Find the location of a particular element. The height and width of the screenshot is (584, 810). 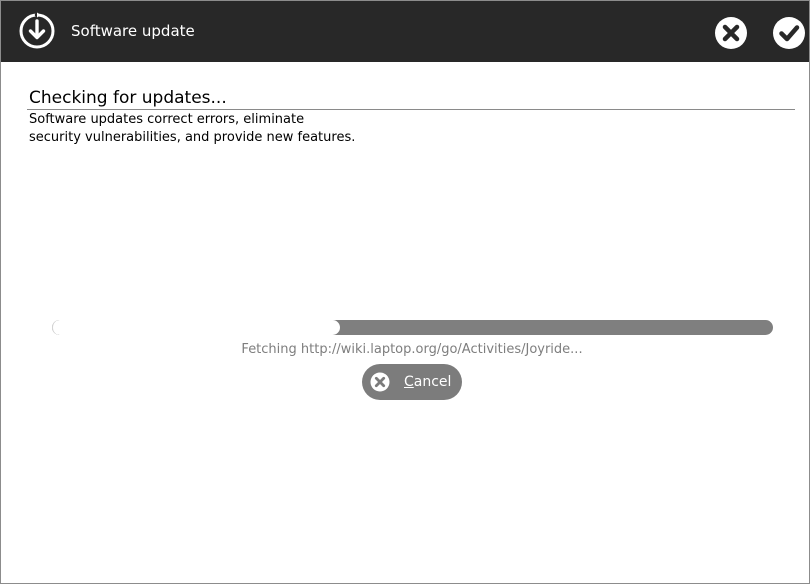

progress-bar-fill is located at coordinates (196, 327).